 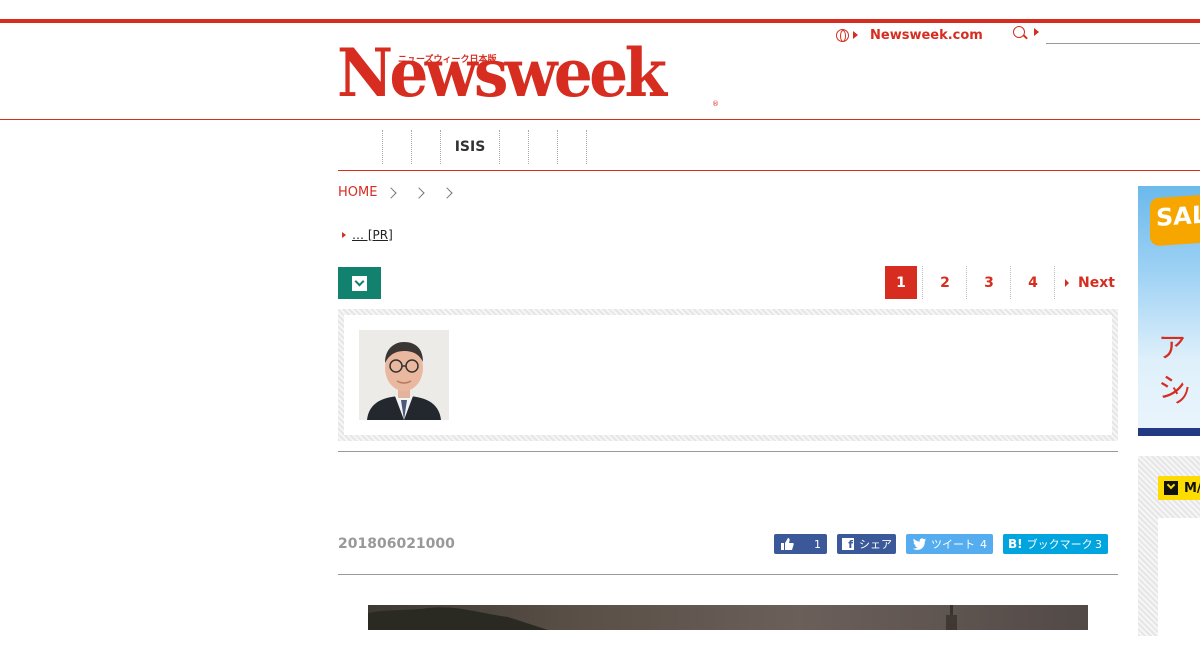 What do you see at coordinates (1123, 38) in the screenshot?
I see `search-input` at bounding box center [1123, 38].